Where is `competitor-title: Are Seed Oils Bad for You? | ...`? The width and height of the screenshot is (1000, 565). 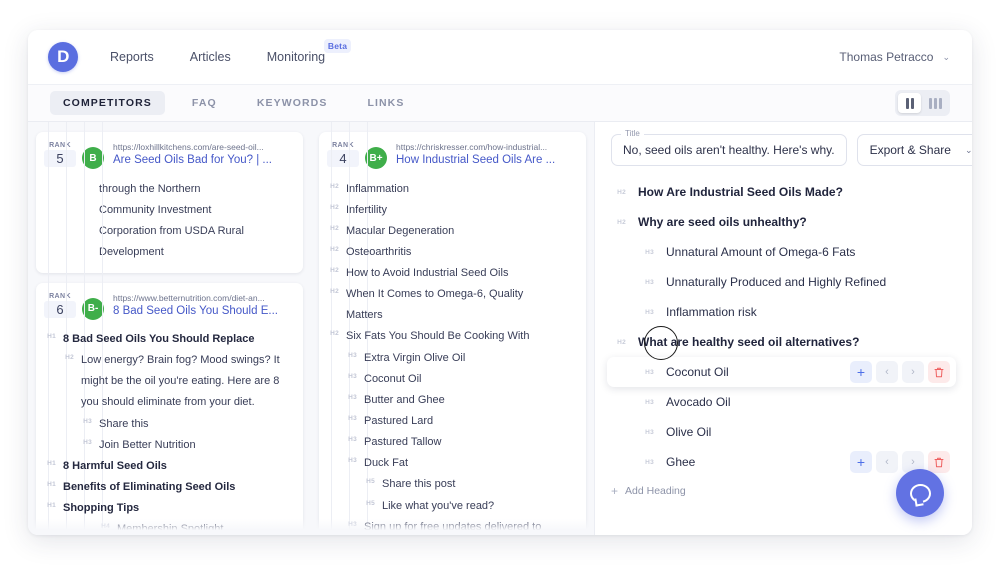 competitor-title: Are Seed Oils Bad for You? | ... is located at coordinates (203, 160).